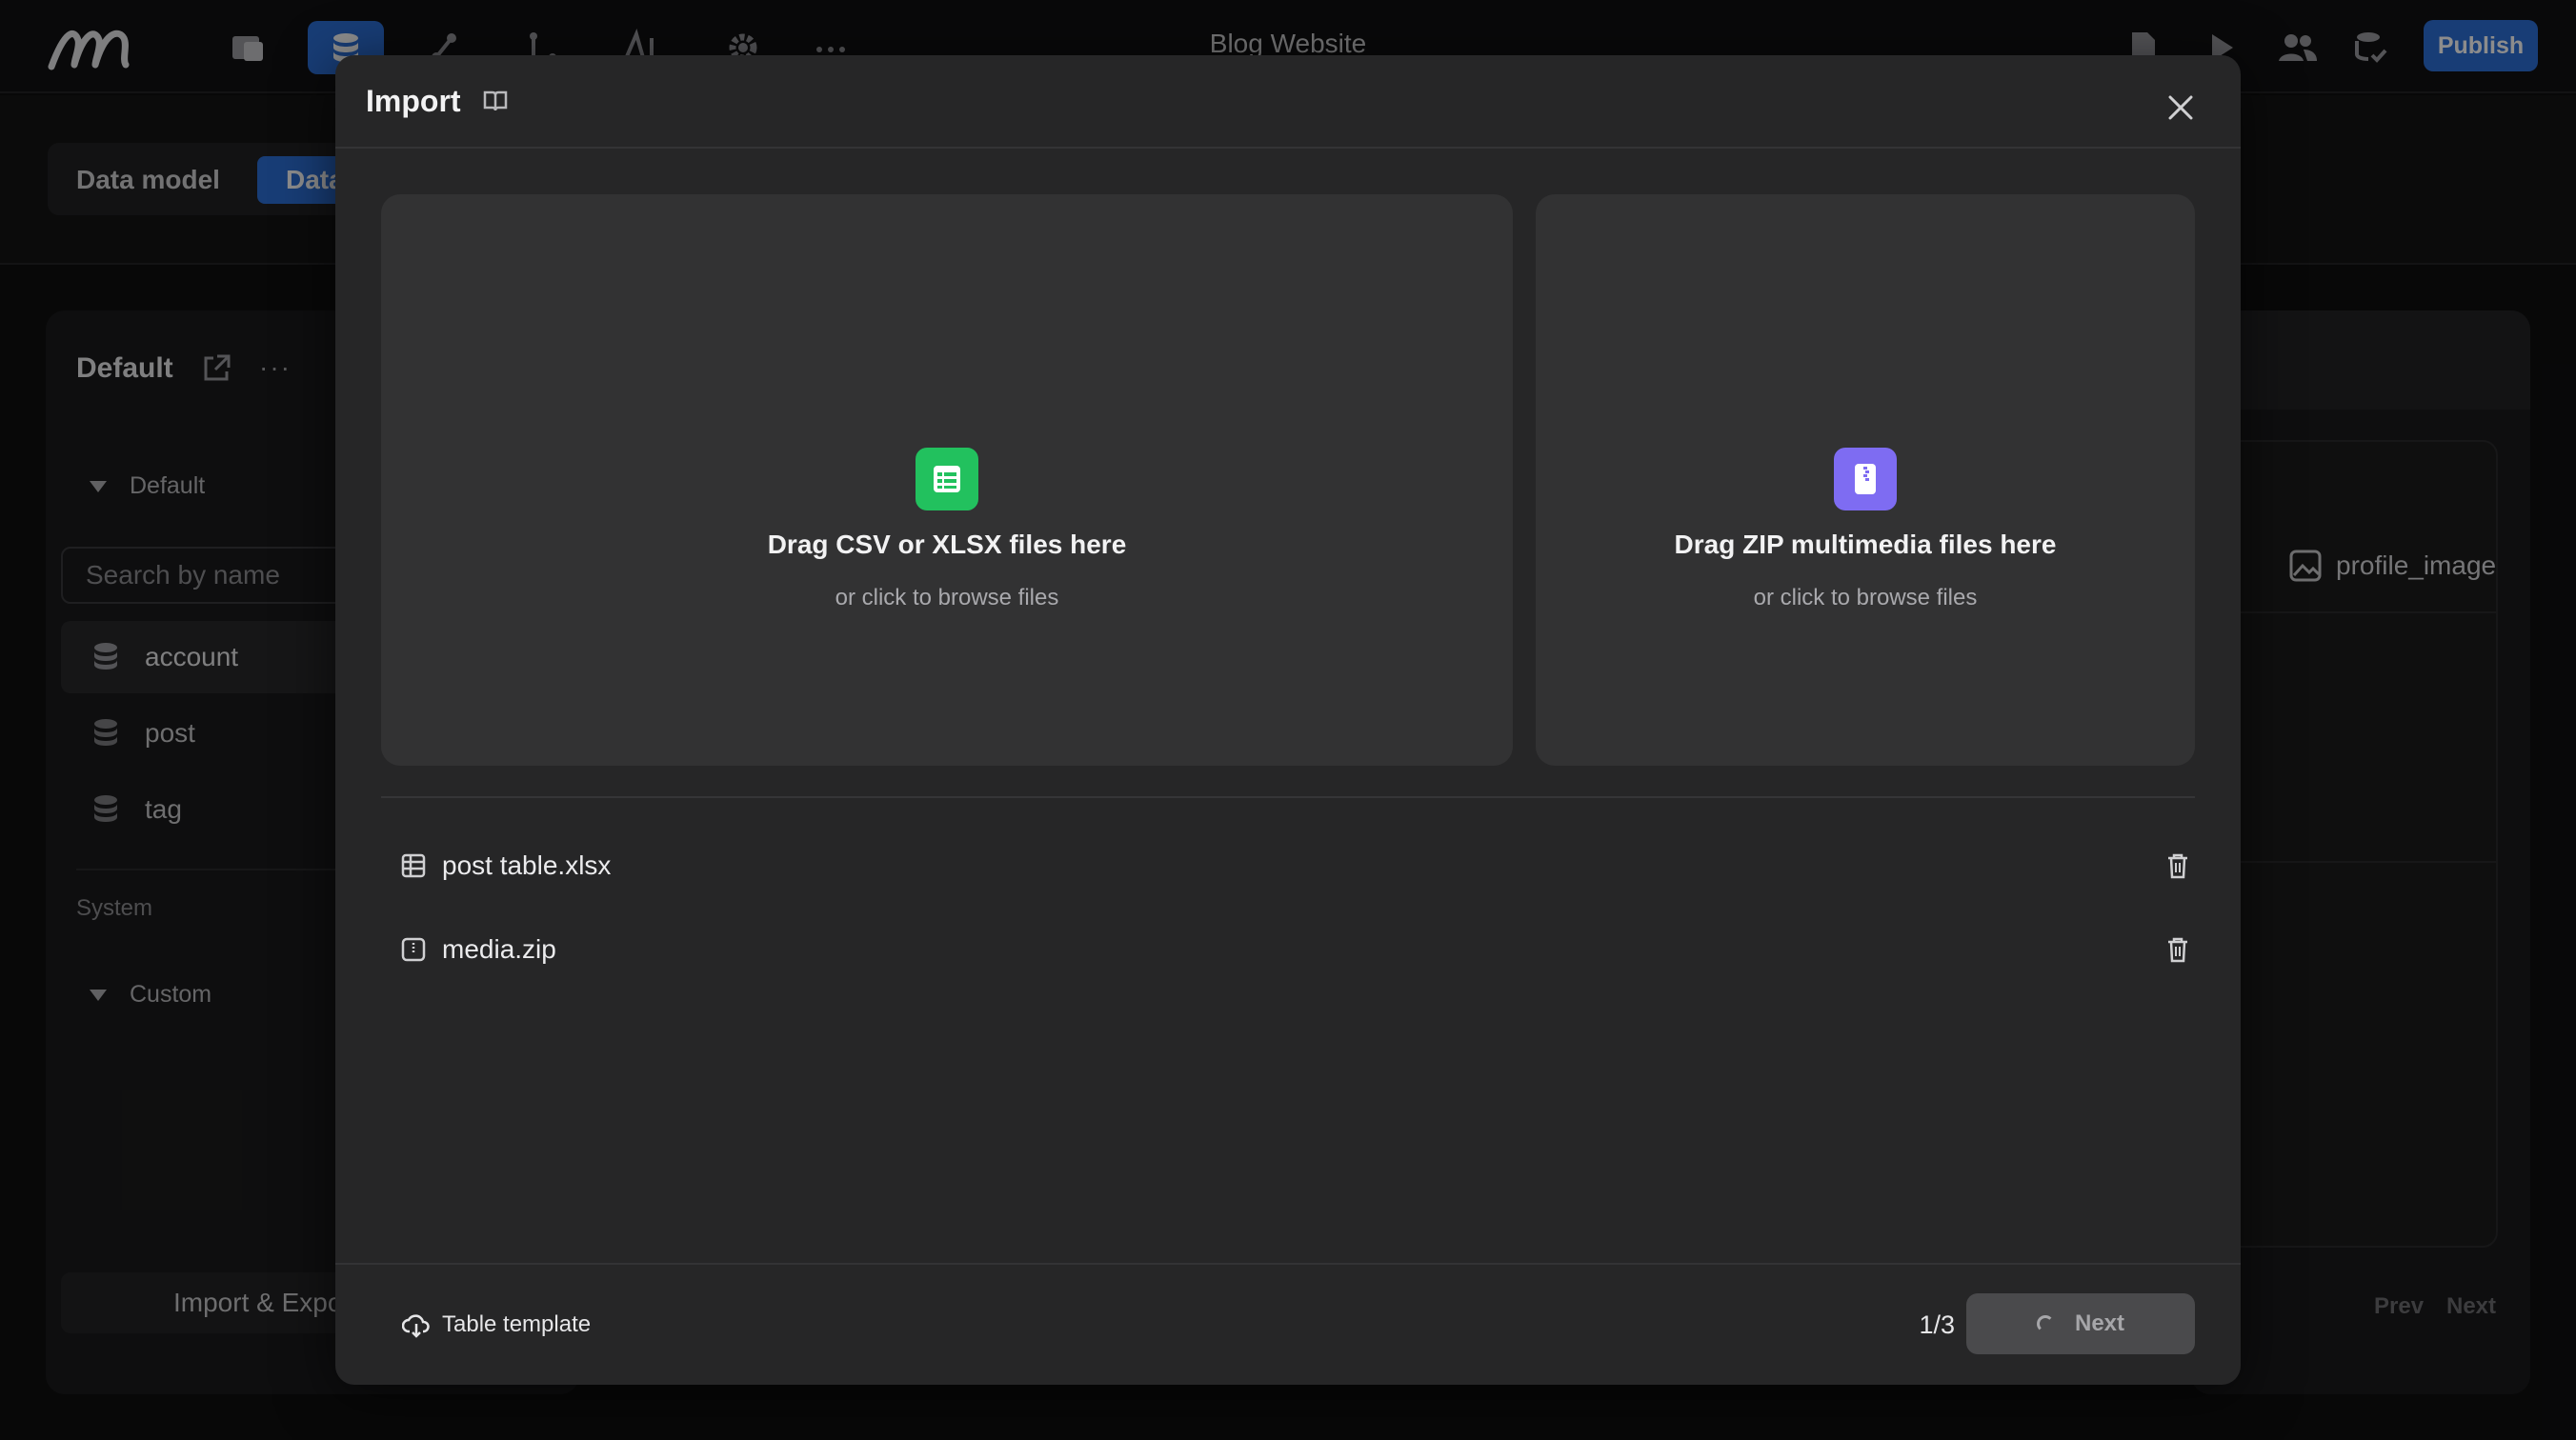 This screenshot has height=1440, width=2576. Describe the element at coordinates (1288, 1324) in the screenshot. I see `dialog-footer` at that location.